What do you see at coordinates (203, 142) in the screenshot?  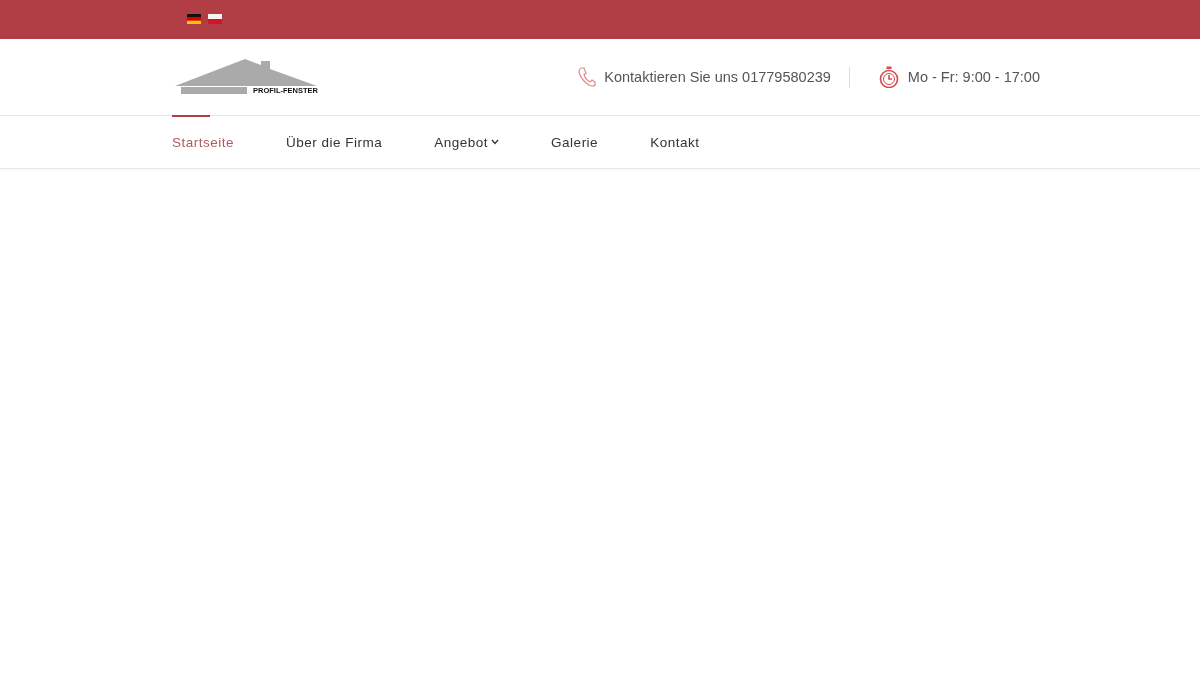 I see `nav-link: Startseite` at bounding box center [203, 142].